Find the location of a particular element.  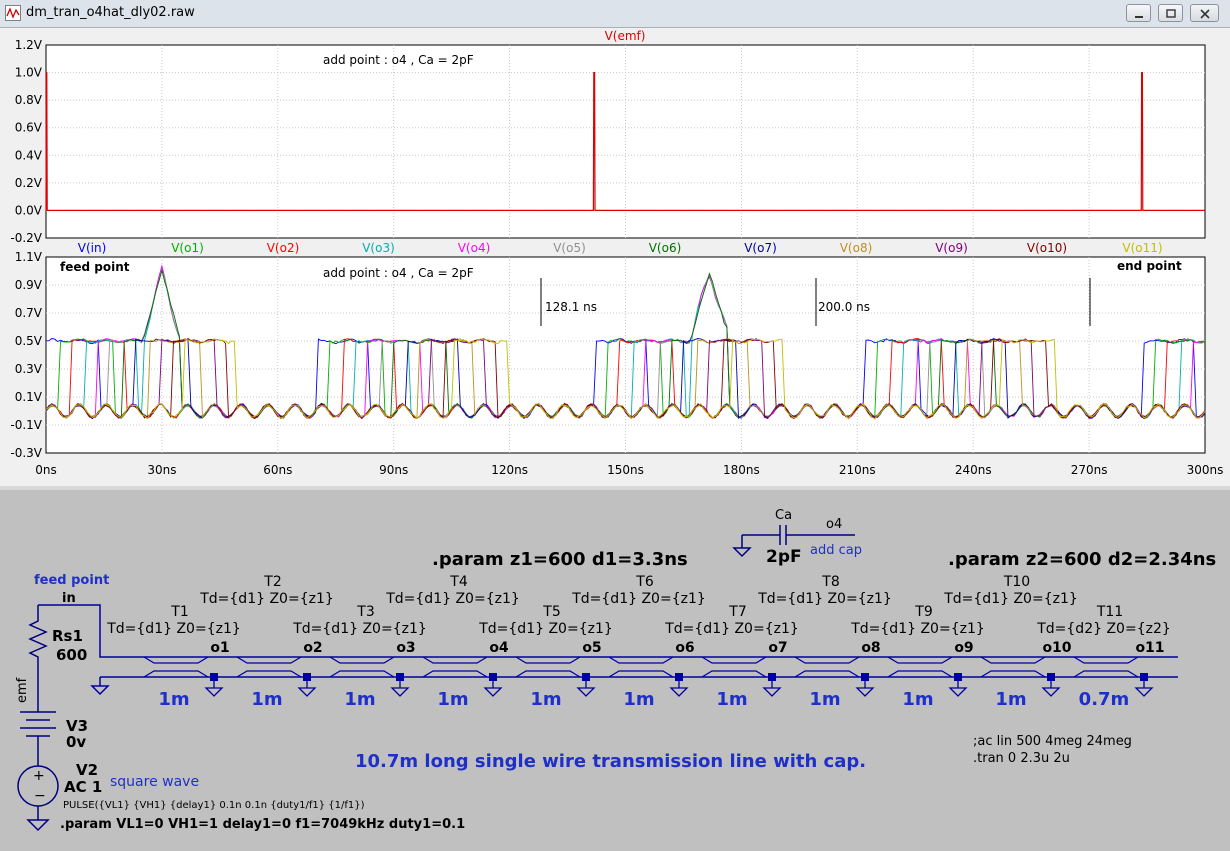

top-y-tick: 0.0V is located at coordinates (29, 210).